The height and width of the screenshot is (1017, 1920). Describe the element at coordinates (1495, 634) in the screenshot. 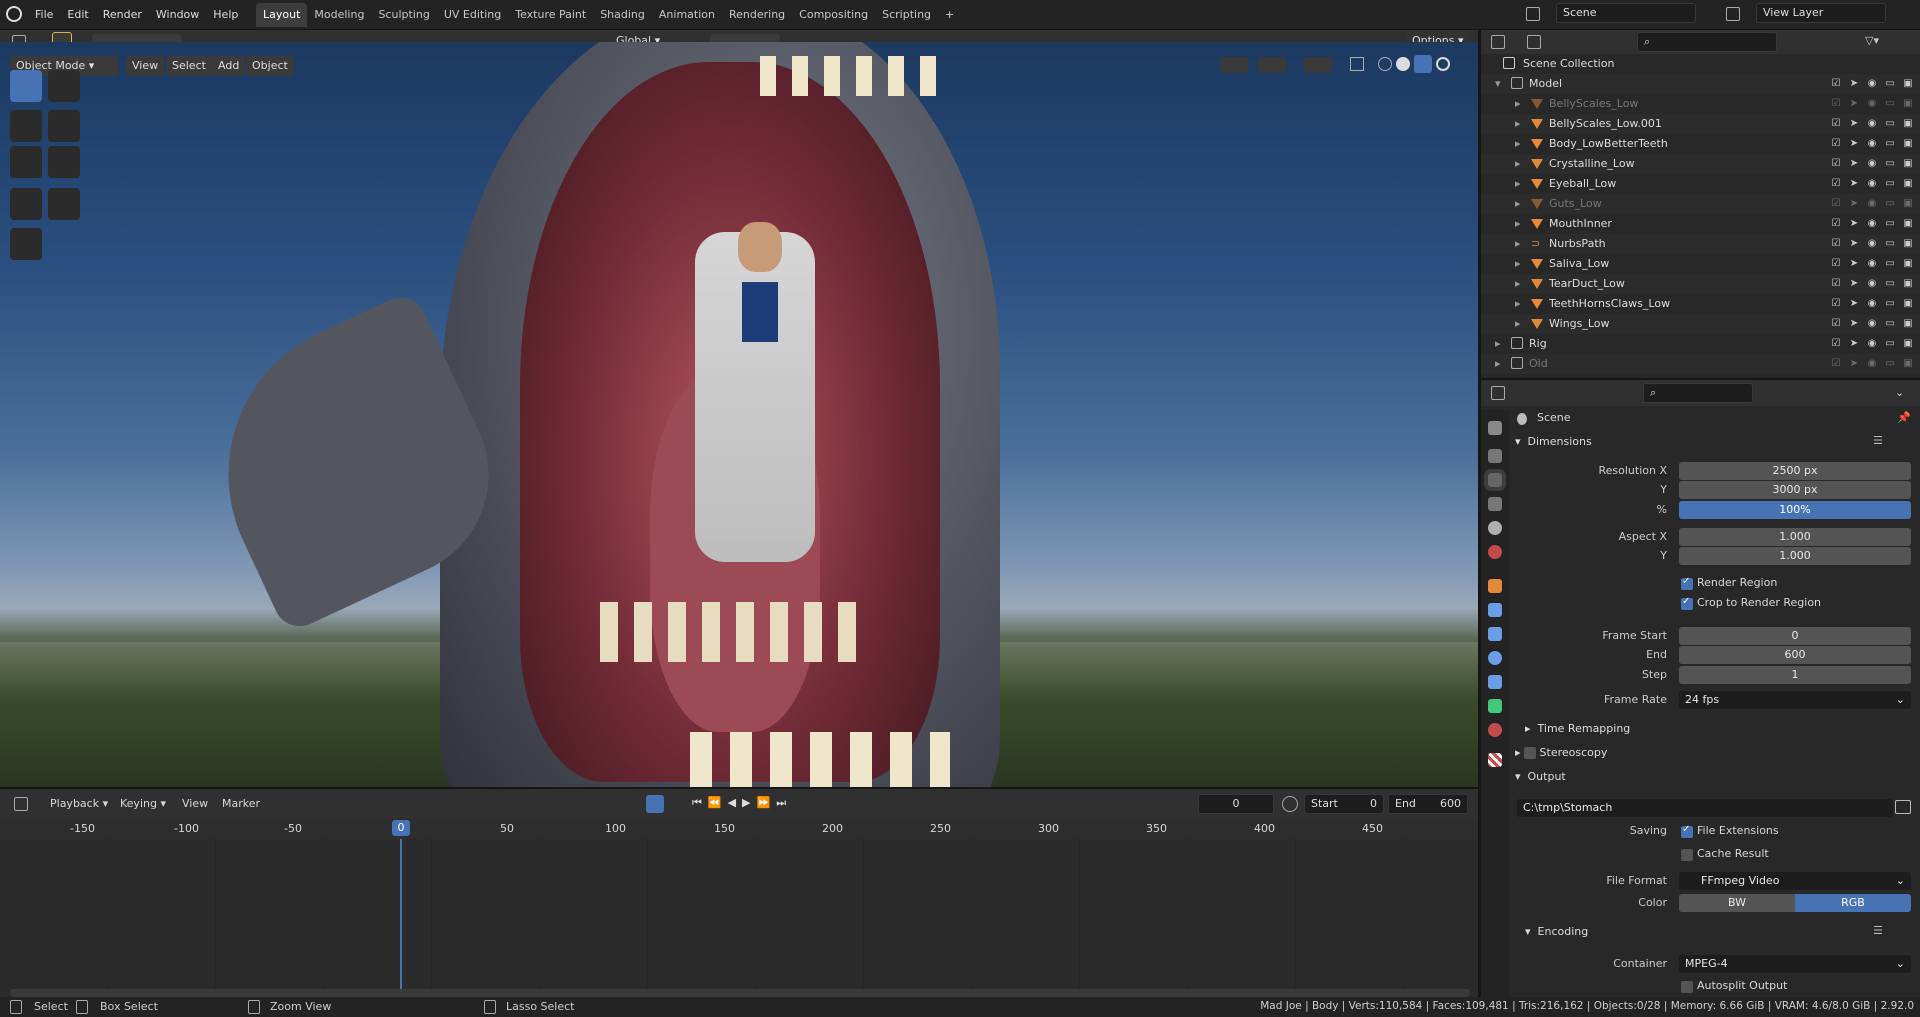

I see `particles-tab-icon` at that location.